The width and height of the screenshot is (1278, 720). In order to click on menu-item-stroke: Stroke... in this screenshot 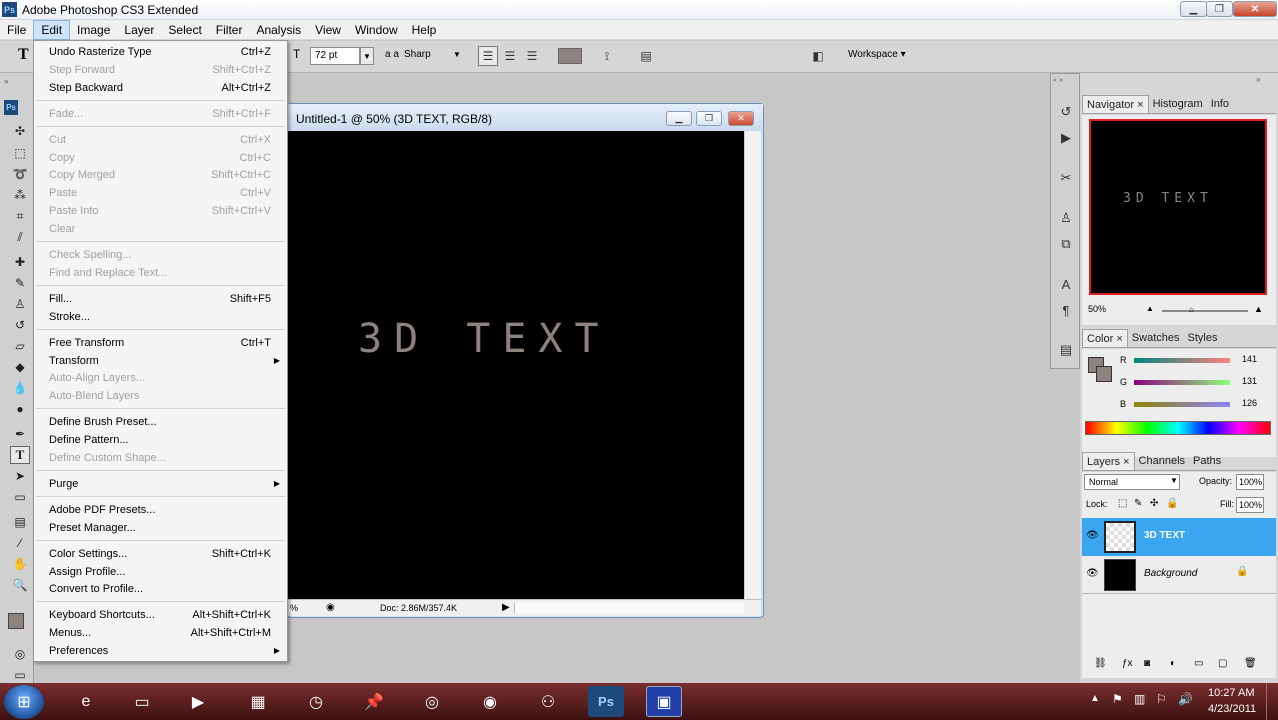, I will do `click(160, 317)`.